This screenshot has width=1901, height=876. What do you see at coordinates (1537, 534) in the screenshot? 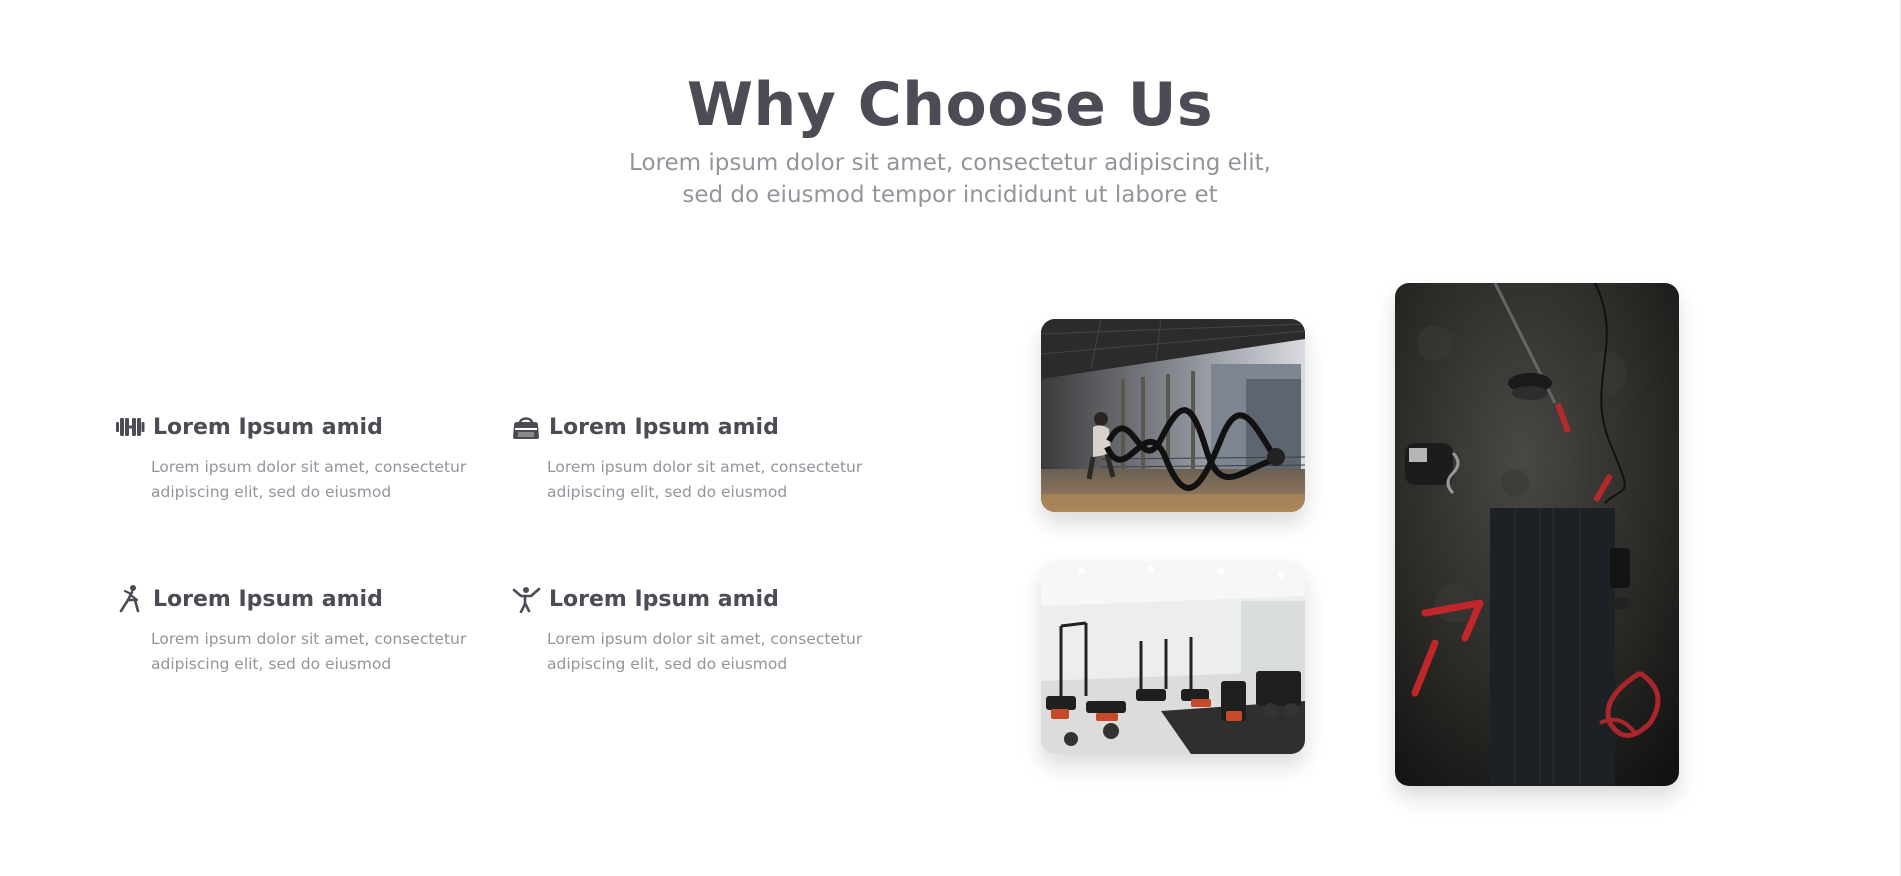
I see `gym-equipment-flatlay-photo` at bounding box center [1537, 534].